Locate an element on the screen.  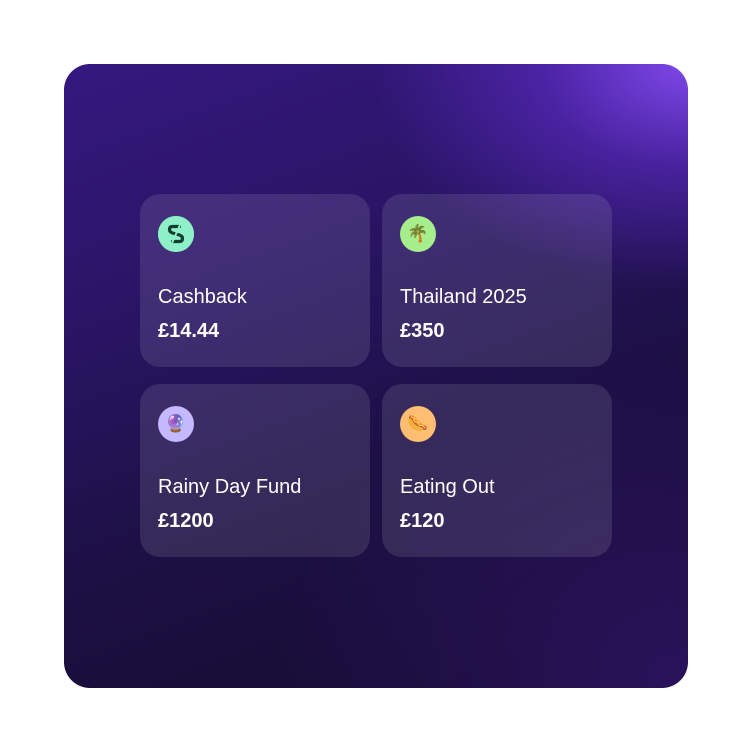
cashback-s-icon is located at coordinates (176, 234).